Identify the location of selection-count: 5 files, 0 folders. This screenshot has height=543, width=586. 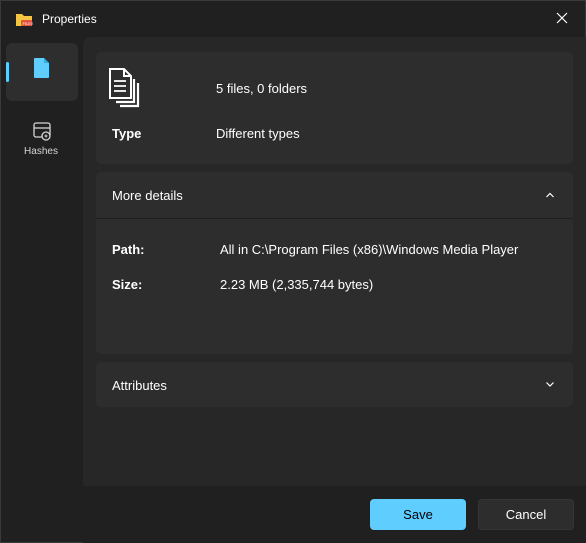
(262, 88).